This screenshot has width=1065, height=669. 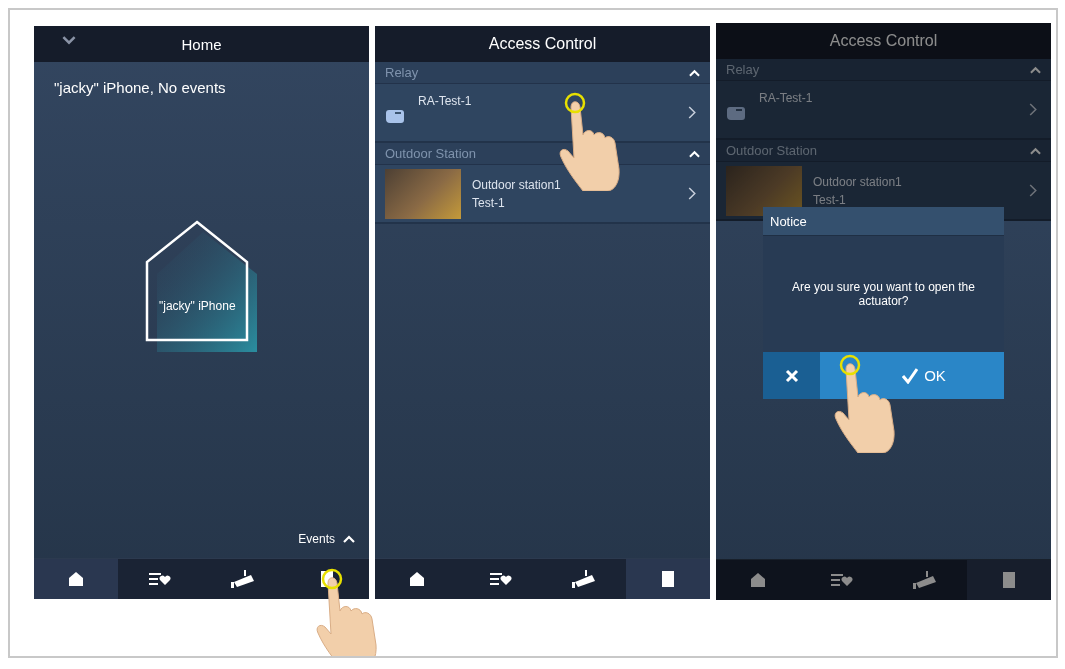 What do you see at coordinates (140, 87) in the screenshot?
I see `status-text: "jacky" iPhone, No events` at bounding box center [140, 87].